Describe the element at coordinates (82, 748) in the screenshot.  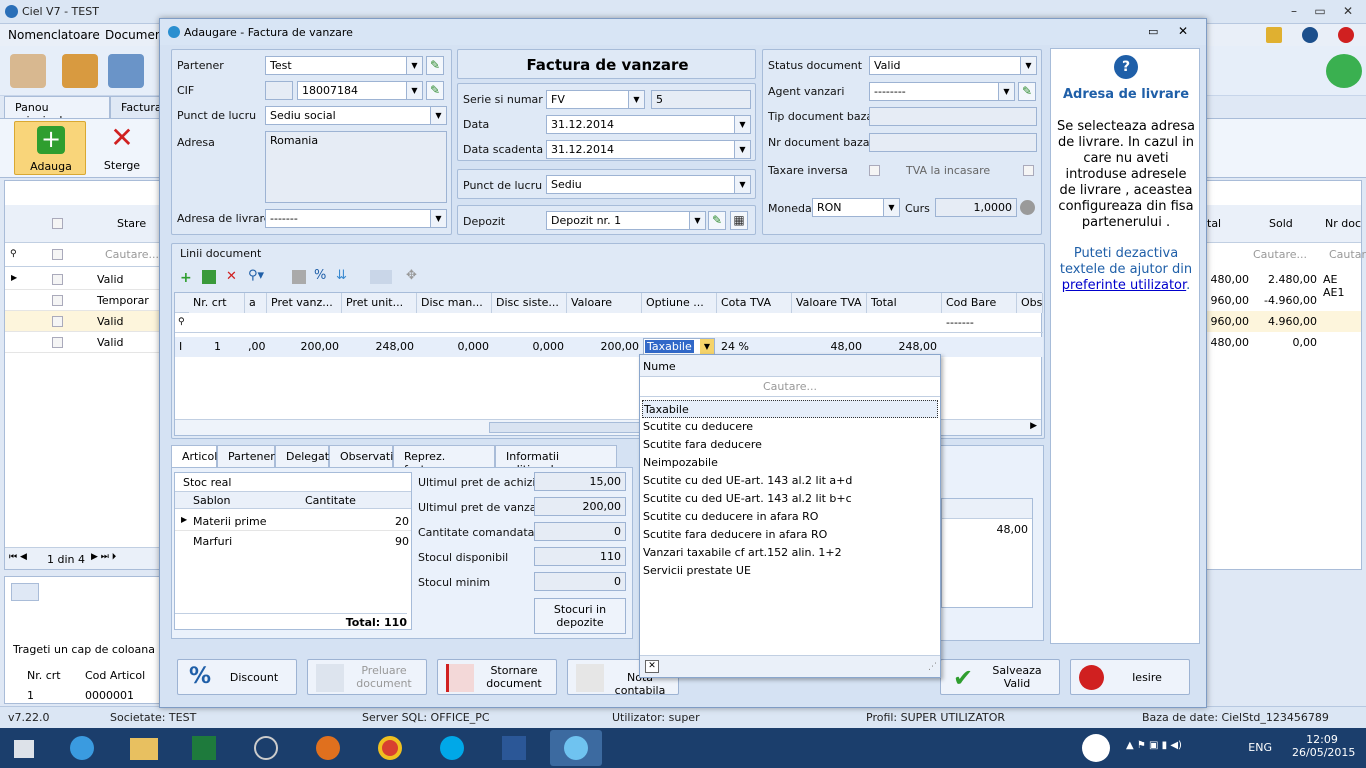
I see `ie-icon` at that location.